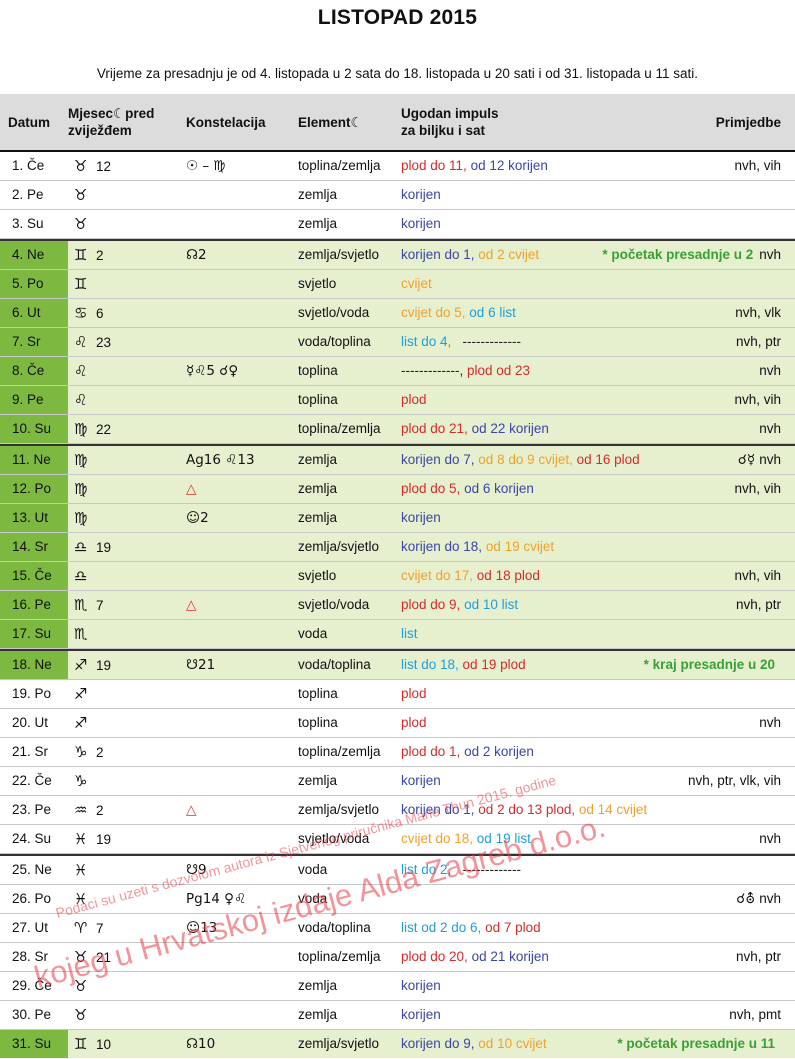  I want to click on constellation-cell: Pg14 ♀♌, so click(216, 899).